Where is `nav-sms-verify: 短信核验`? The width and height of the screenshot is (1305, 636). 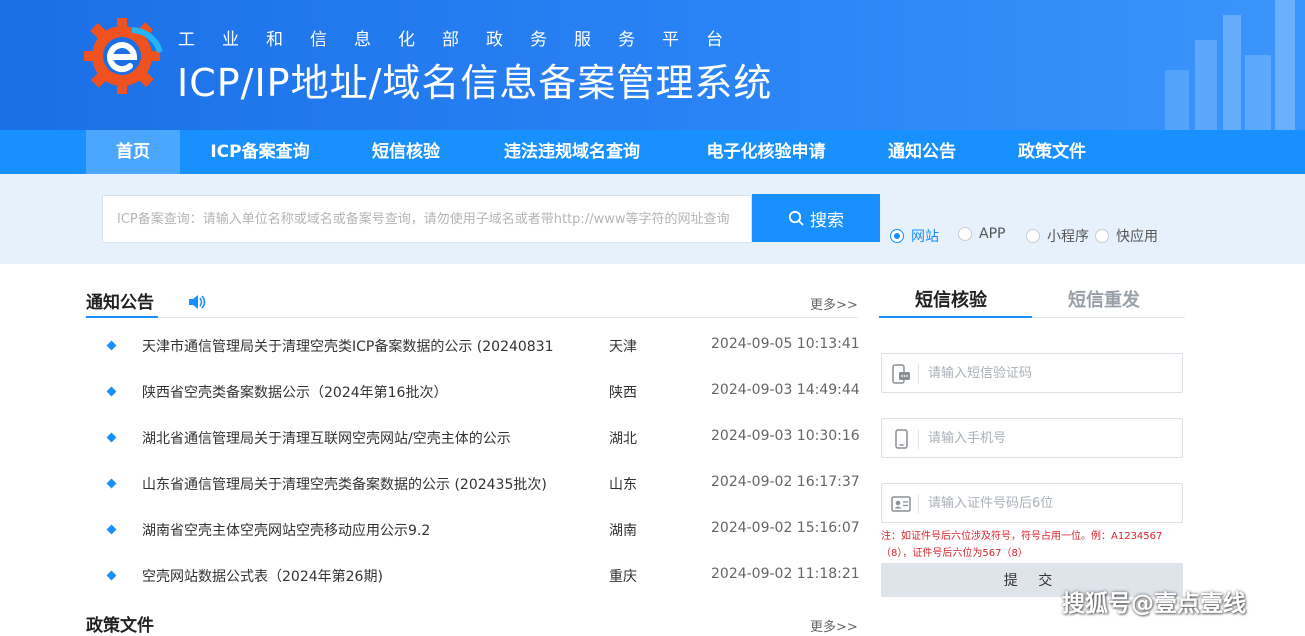
nav-sms-verify: 短信核验 is located at coordinates (406, 152).